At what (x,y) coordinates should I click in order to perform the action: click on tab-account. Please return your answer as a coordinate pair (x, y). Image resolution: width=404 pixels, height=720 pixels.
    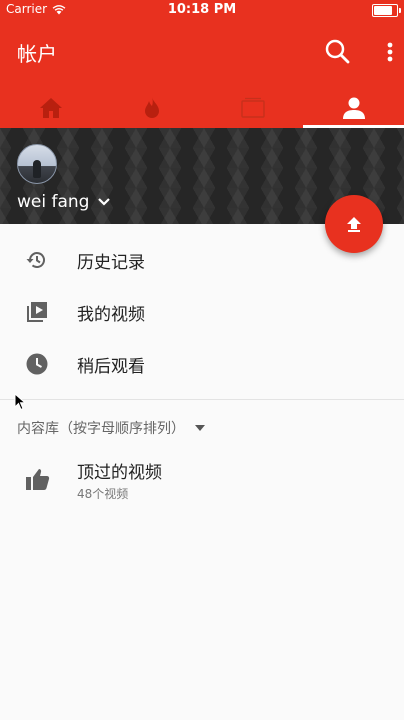
    Looking at the image, I should click on (353, 108).